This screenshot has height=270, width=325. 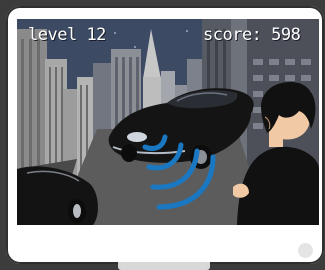 I want to click on device-bottom-tab, so click(x=164, y=266).